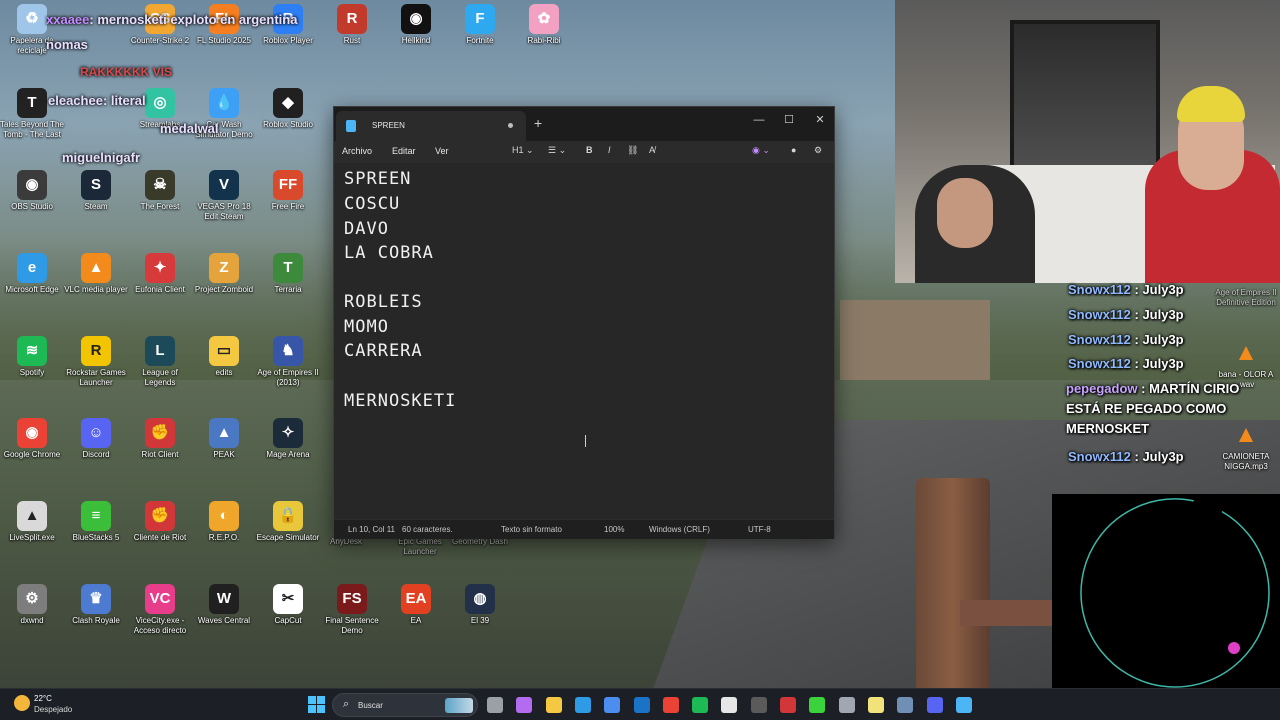  What do you see at coordinates (820, 120) in the screenshot?
I see `close-icon: ✕` at bounding box center [820, 120].